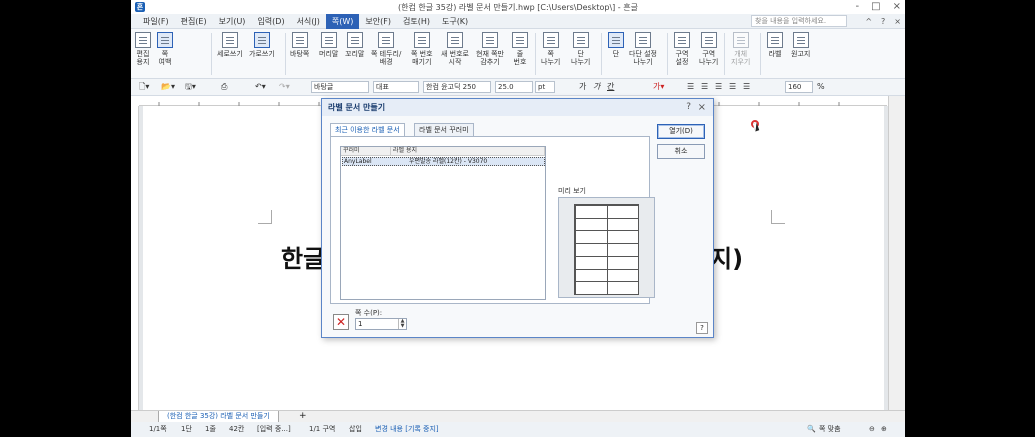 Image resolution: width=1035 pixels, height=437 pixels. Describe the element at coordinates (378, 21) in the screenshot. I see `menu-security: 보안(F)` at that location.